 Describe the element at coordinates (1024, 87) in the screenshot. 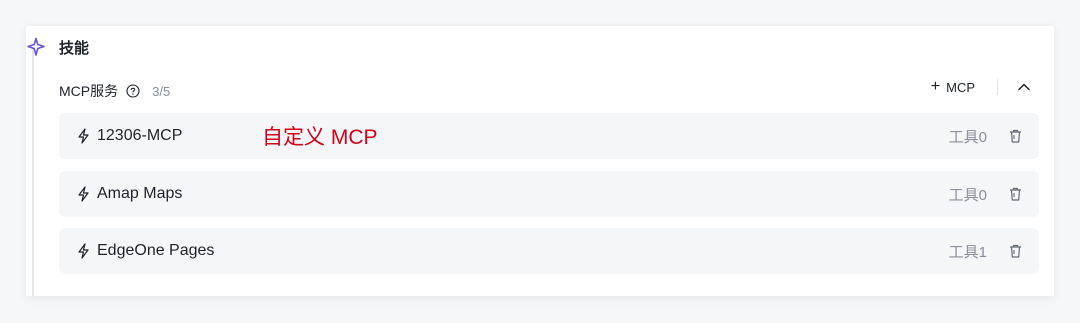

I see `chevron-up-icon` at that location.